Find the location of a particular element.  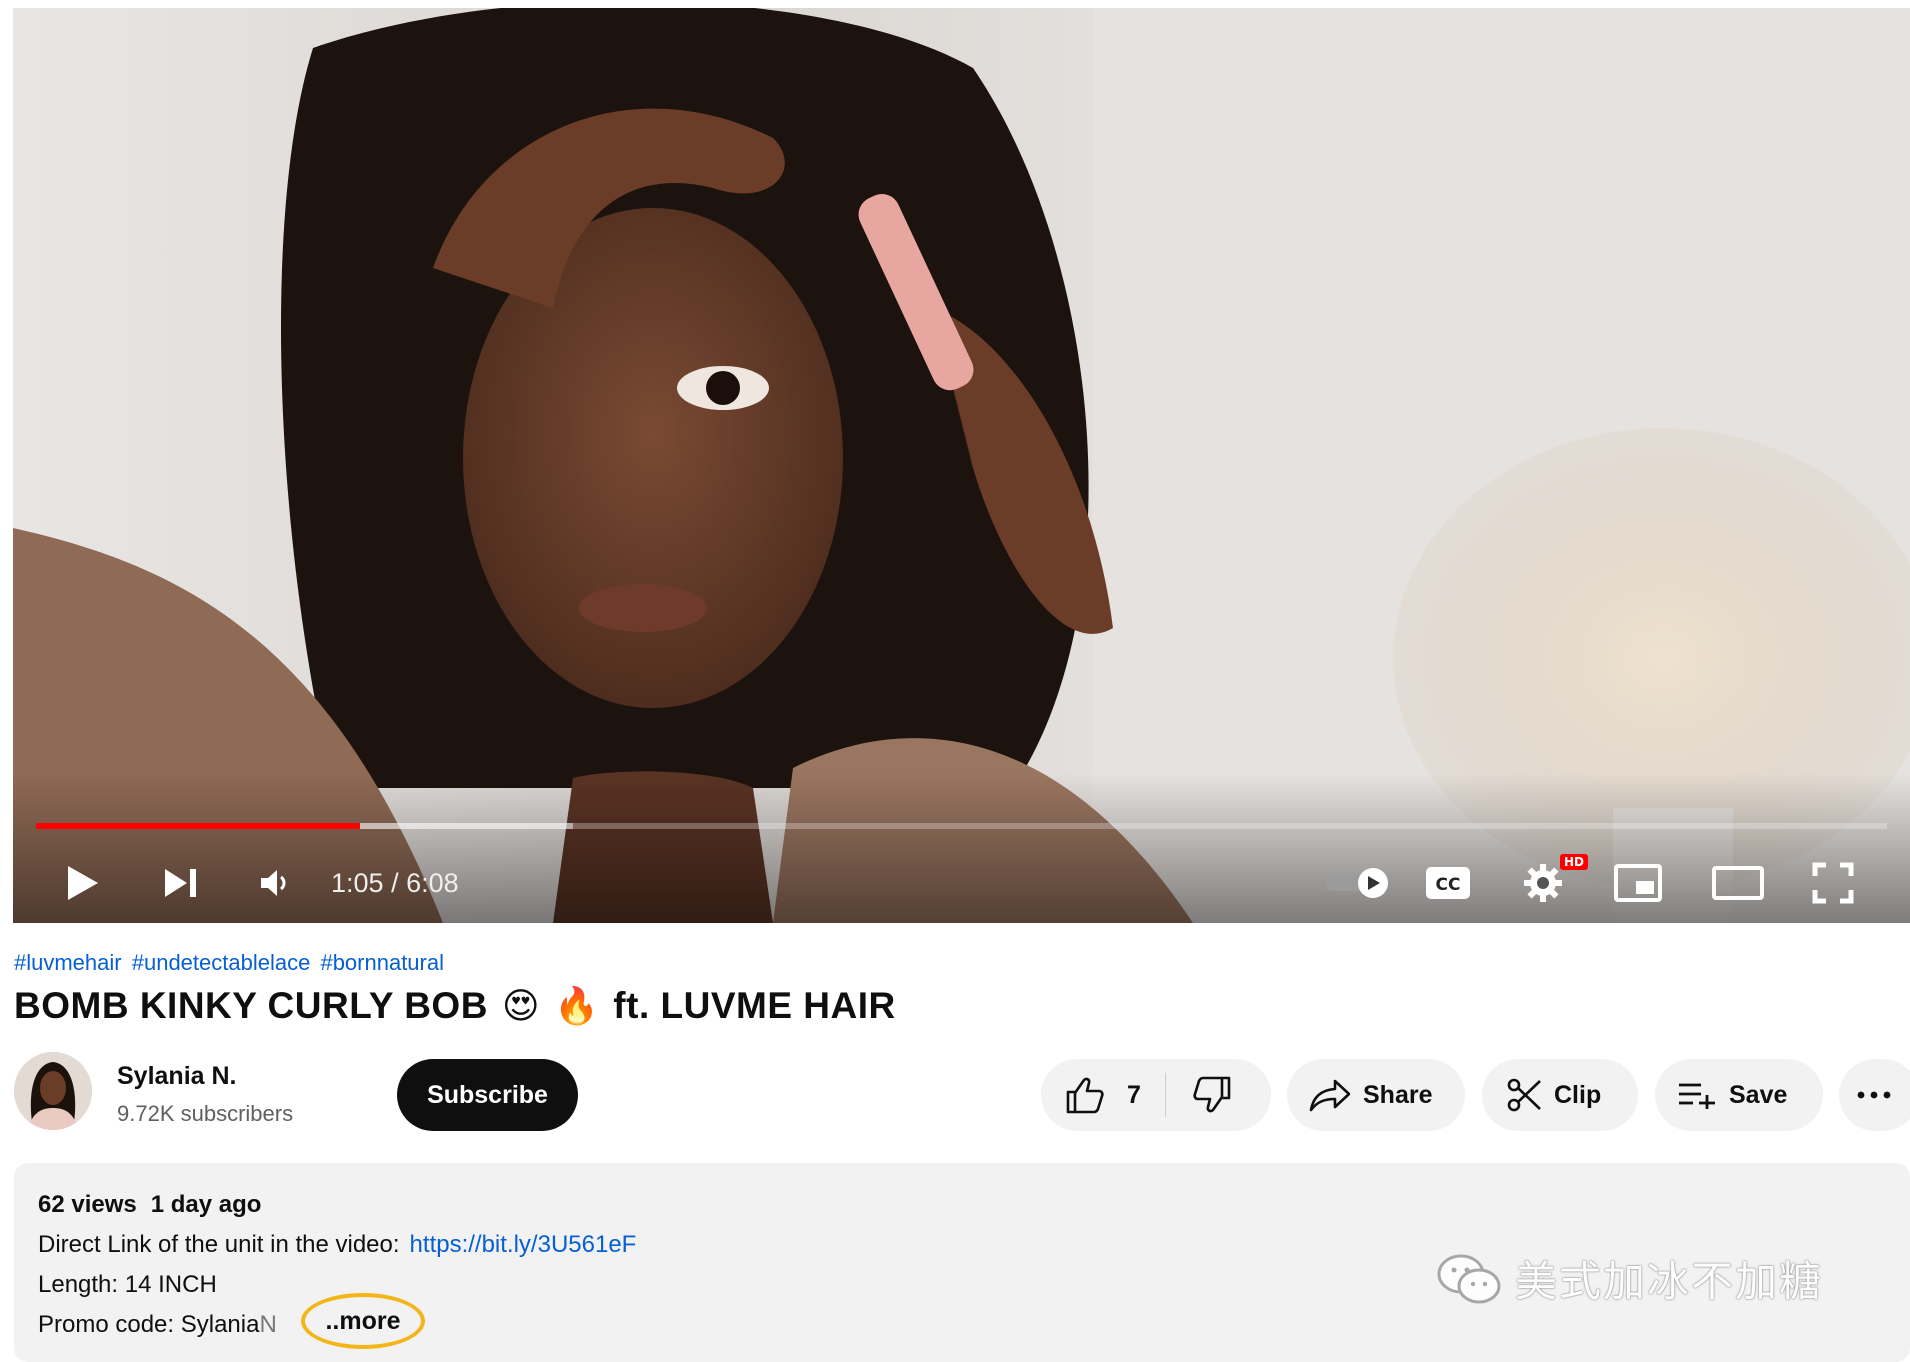

settings-button: HD is located at coordinates (1548, 883).